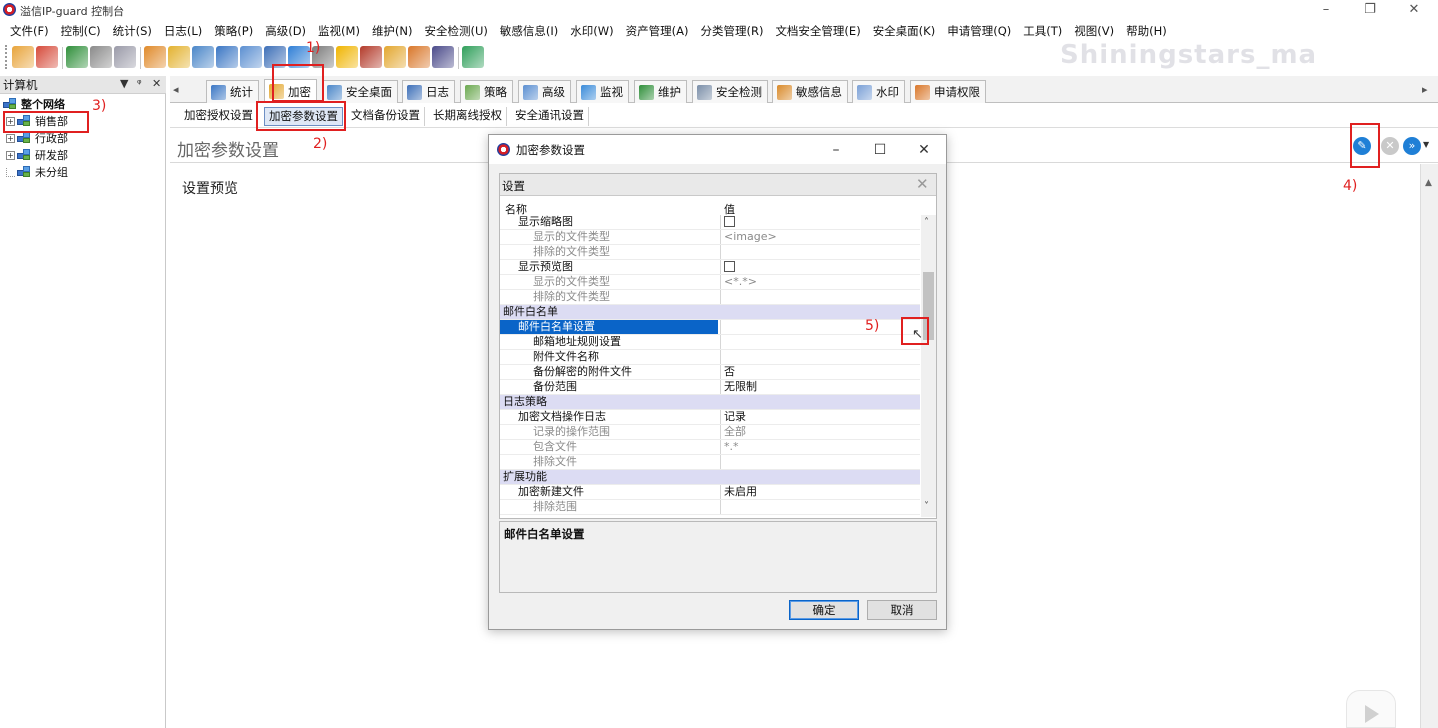  I want to click on tree-item-4: 未分组, so click(37, 172).